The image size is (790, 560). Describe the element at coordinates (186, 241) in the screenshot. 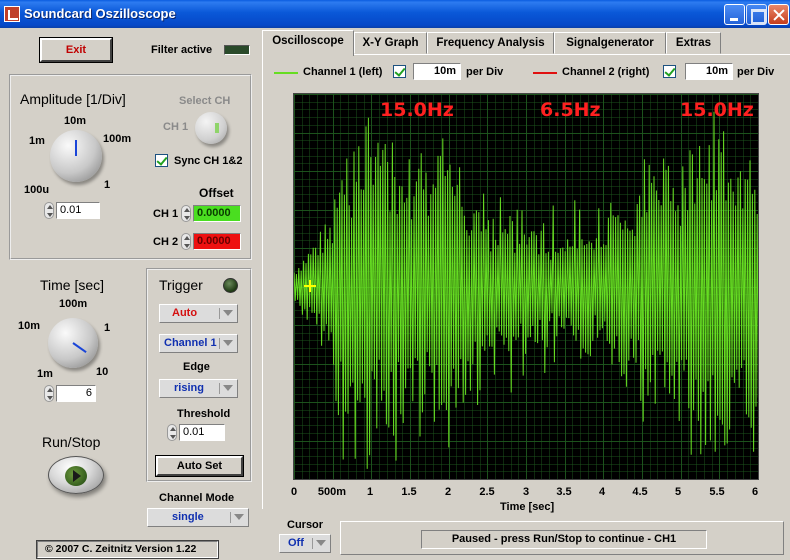

I see `ch2-offset-spin` at that location.